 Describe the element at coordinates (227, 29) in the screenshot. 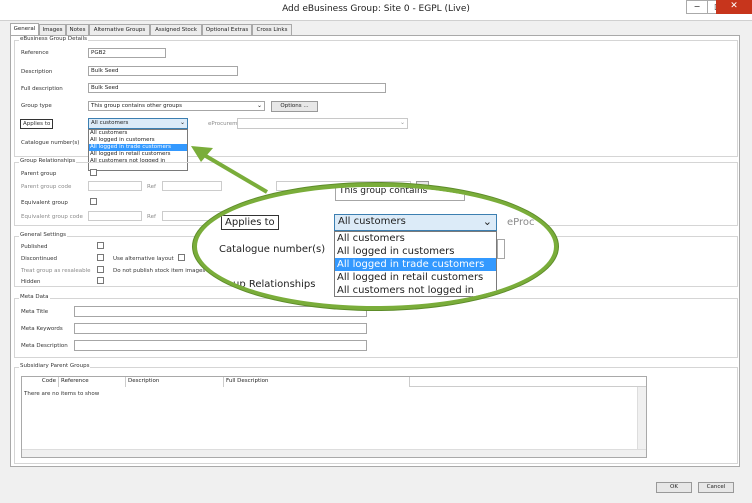

I see `tab-optional-extras: Optional Extras` at that location.